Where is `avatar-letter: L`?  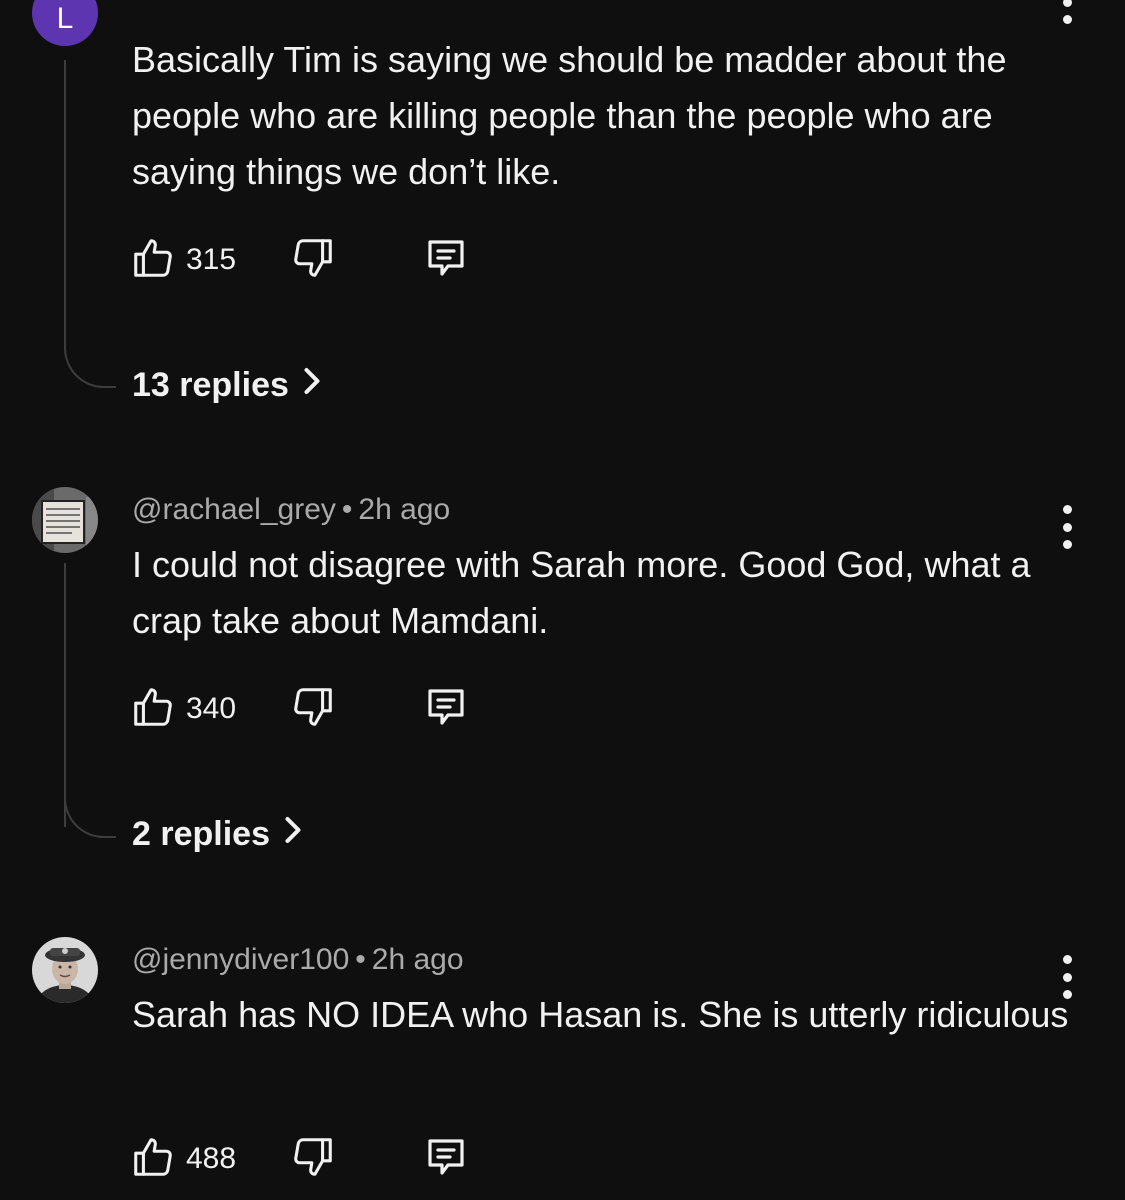 avatar-letter: L is located at coordinates (65, 18).